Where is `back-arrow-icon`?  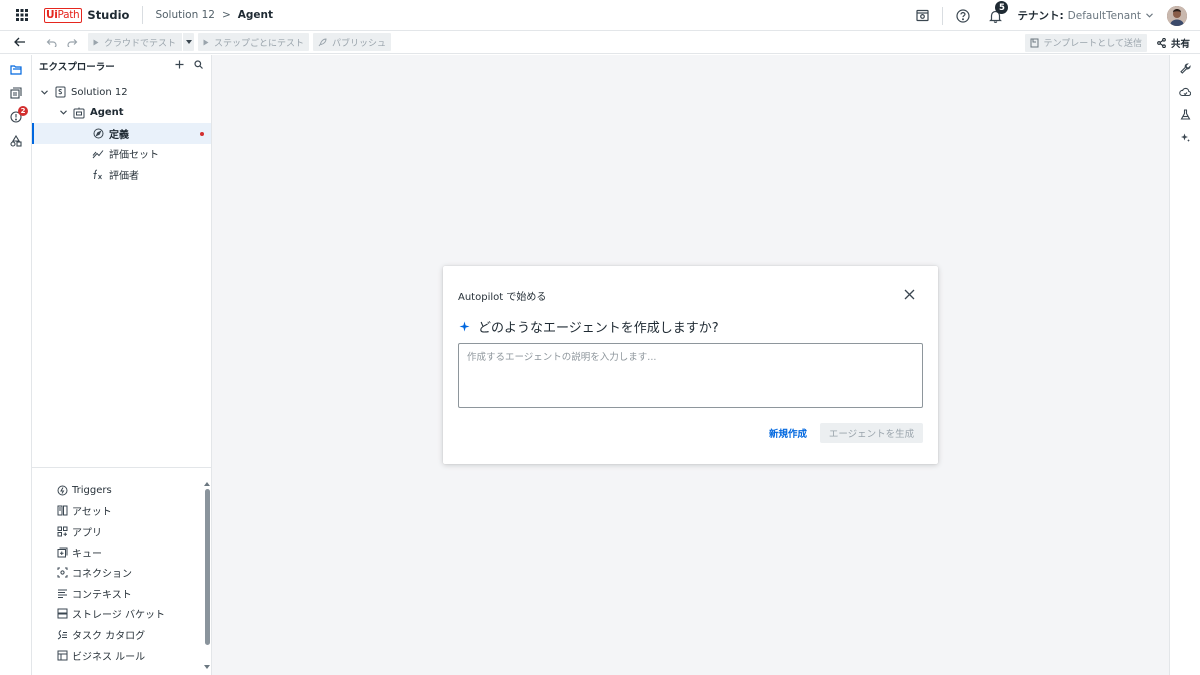
back-arrow-icon is located at coordinates (20, 42).